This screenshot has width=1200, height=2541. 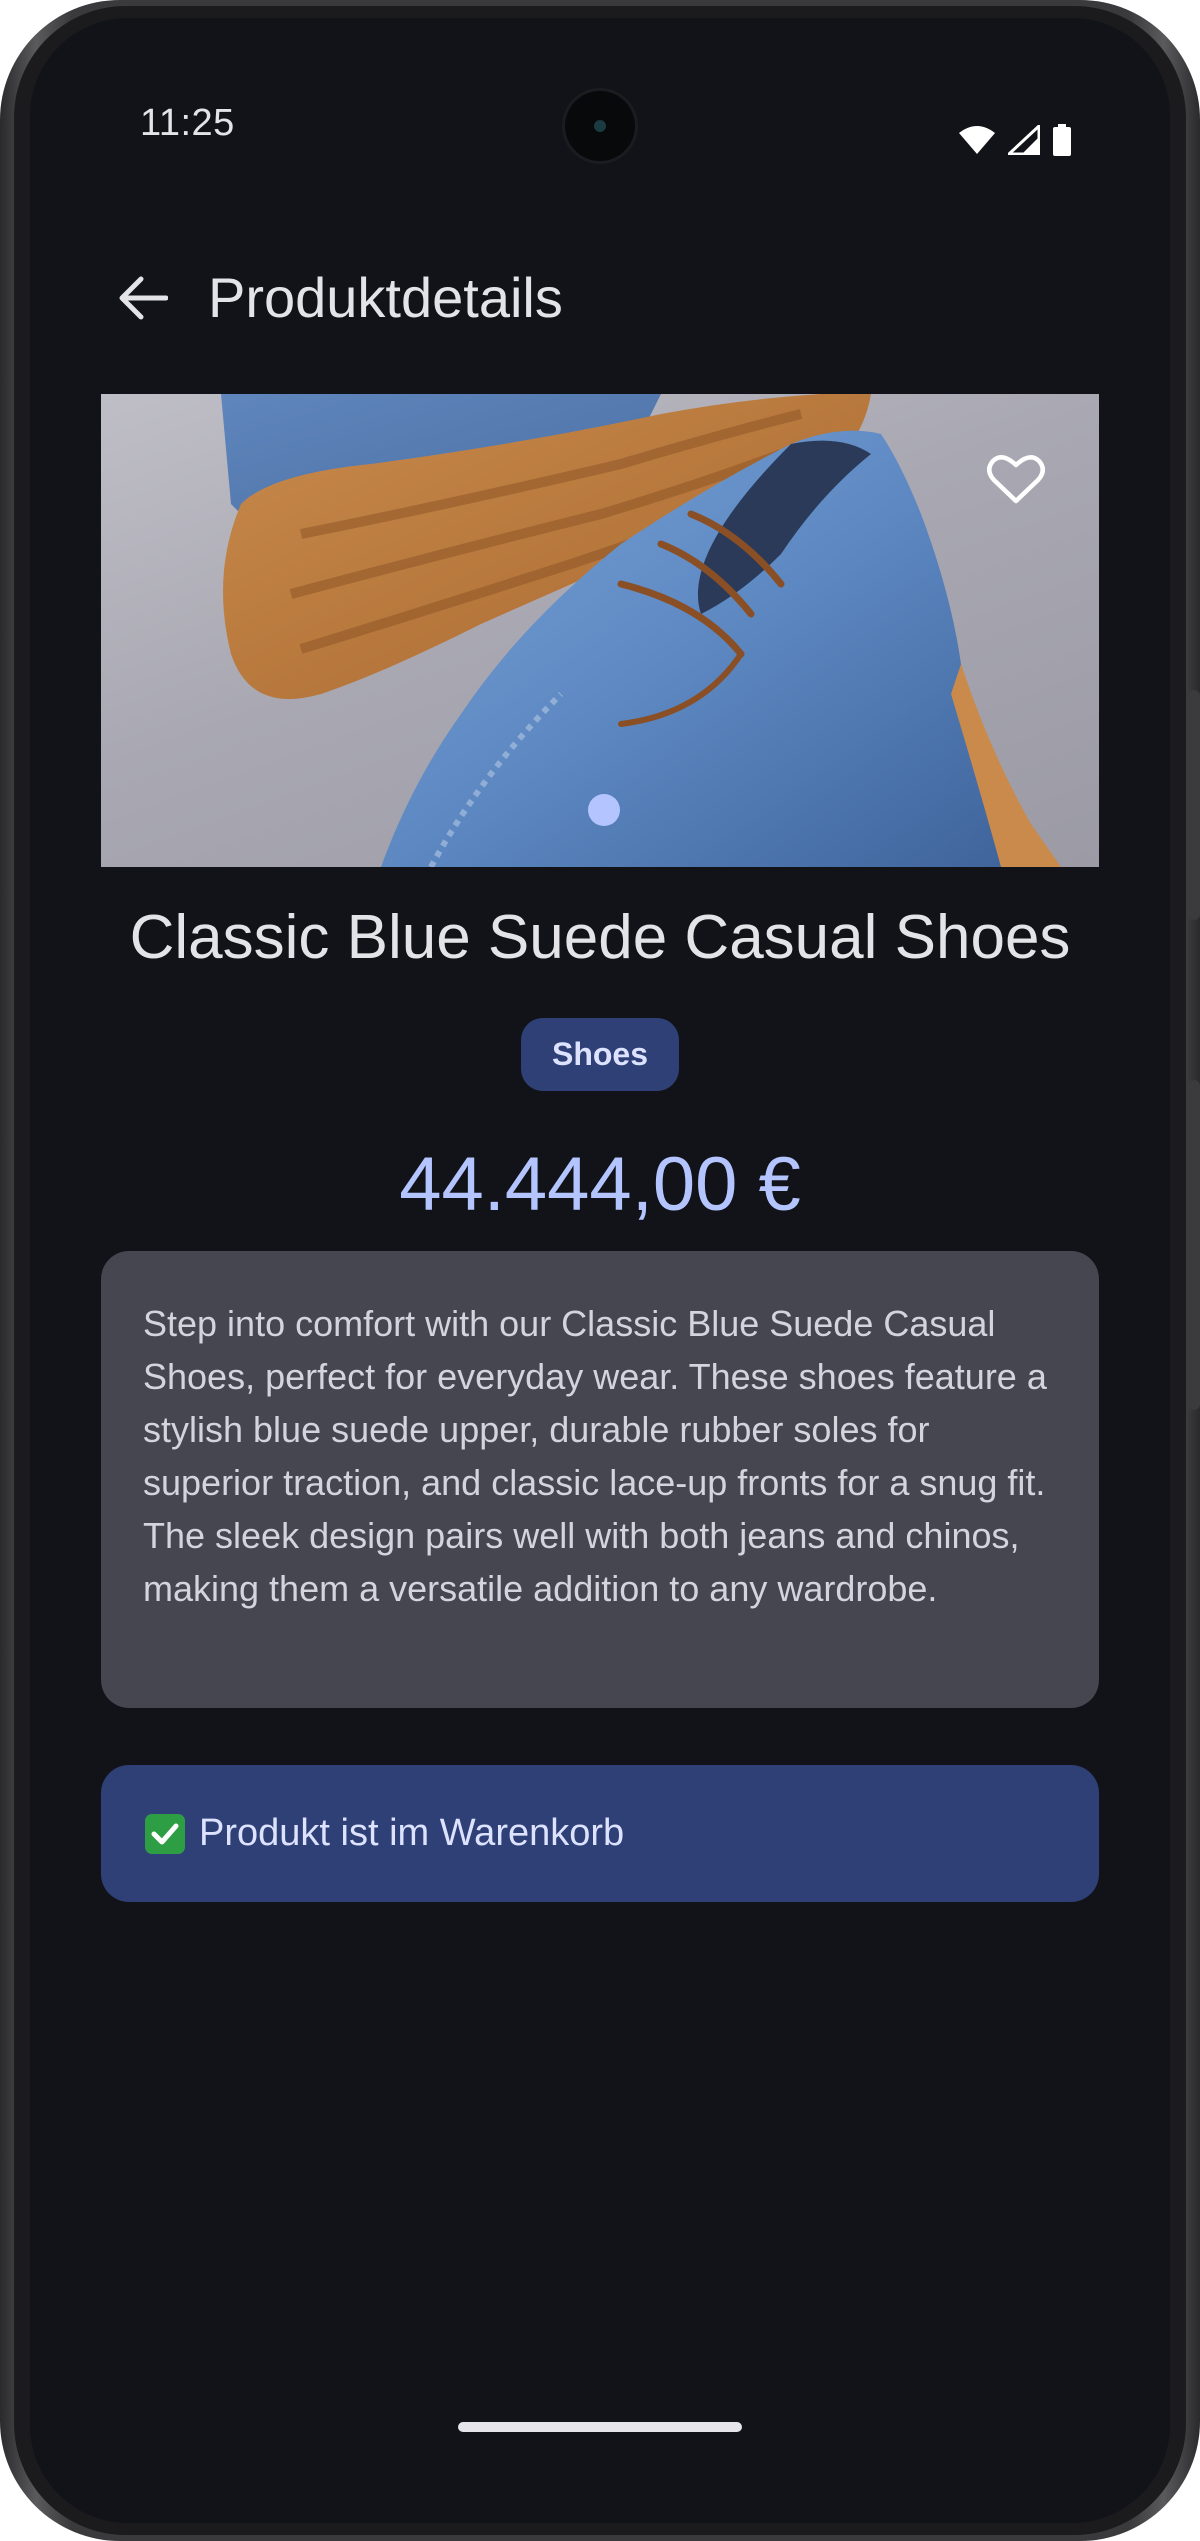 I want to click on heart-outline-icon, so click(x=1016, y=479).